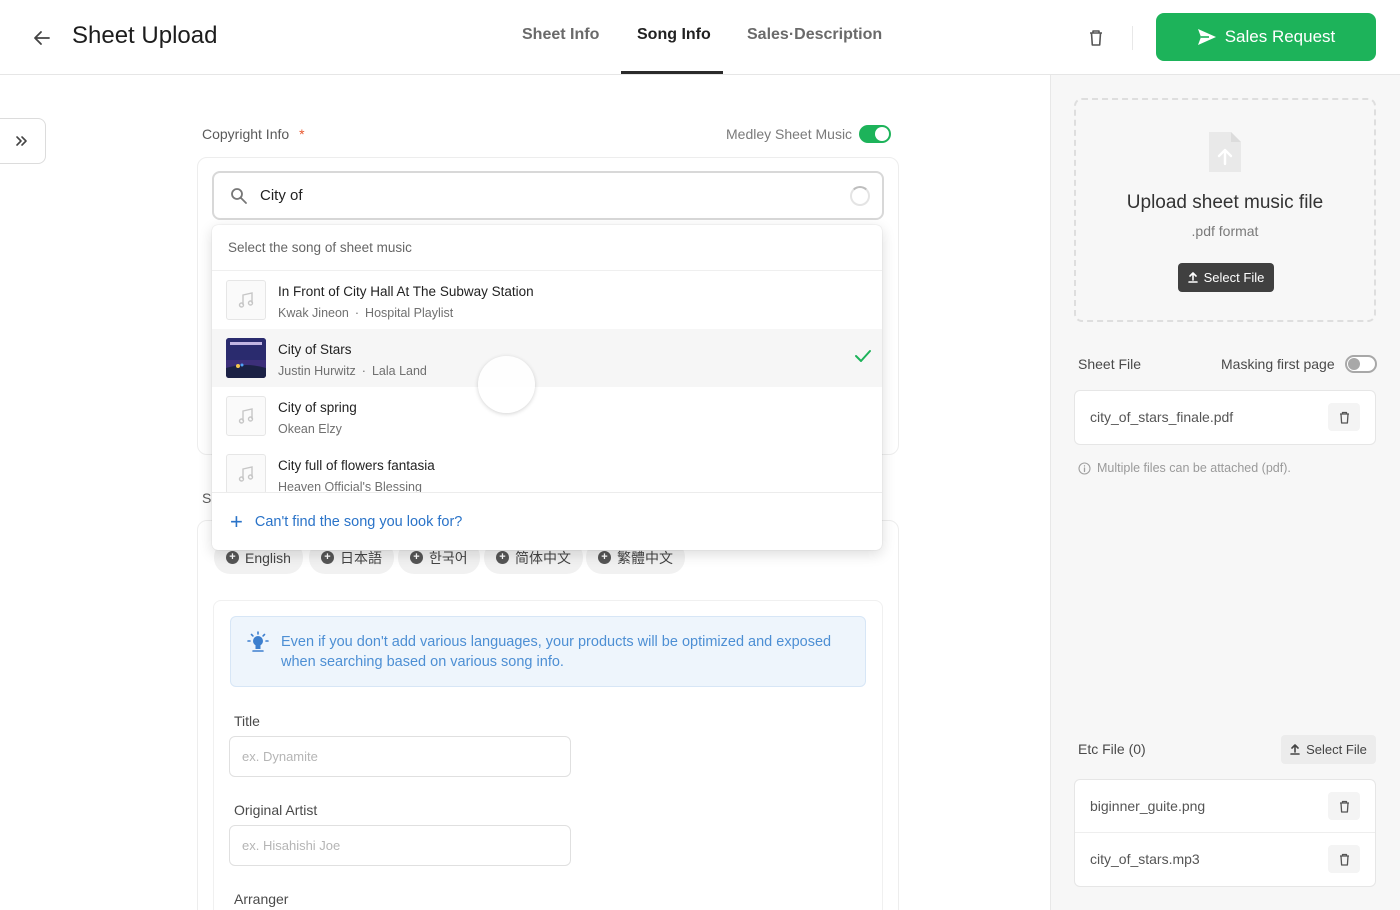  I want to click on section-label-partial: S, so click(207, 498).